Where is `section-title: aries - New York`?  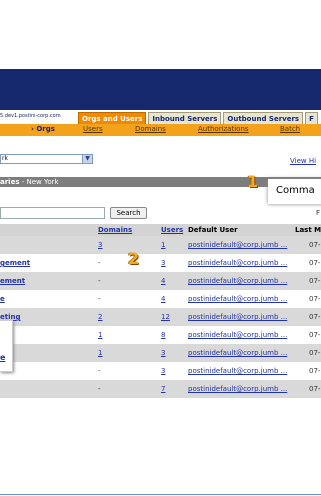
section-title: aries - New York is located at coordinates (29, 182).